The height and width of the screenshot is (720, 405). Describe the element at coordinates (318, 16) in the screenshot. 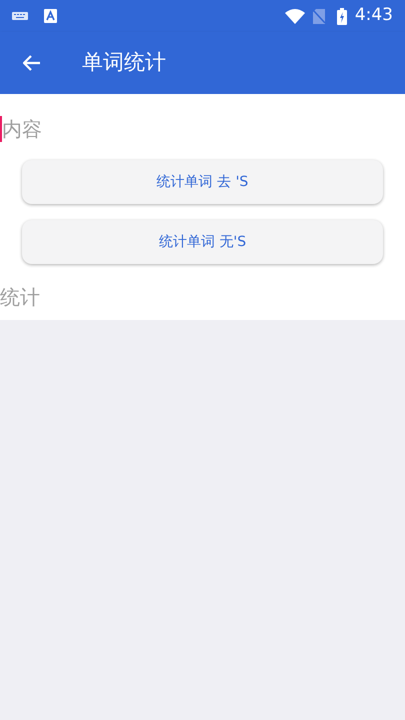

I see `no-sim-icon` at that location.